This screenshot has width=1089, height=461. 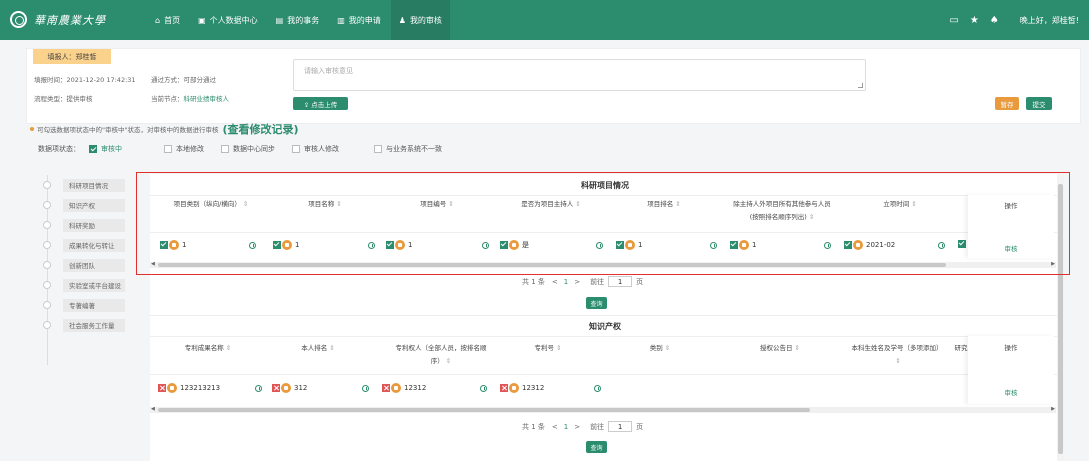 What do you see at coordinates (408, 149) in the screenshot?
I see `status-inconsistent: 与业务系统不一致` at bounding box center [408, 149].